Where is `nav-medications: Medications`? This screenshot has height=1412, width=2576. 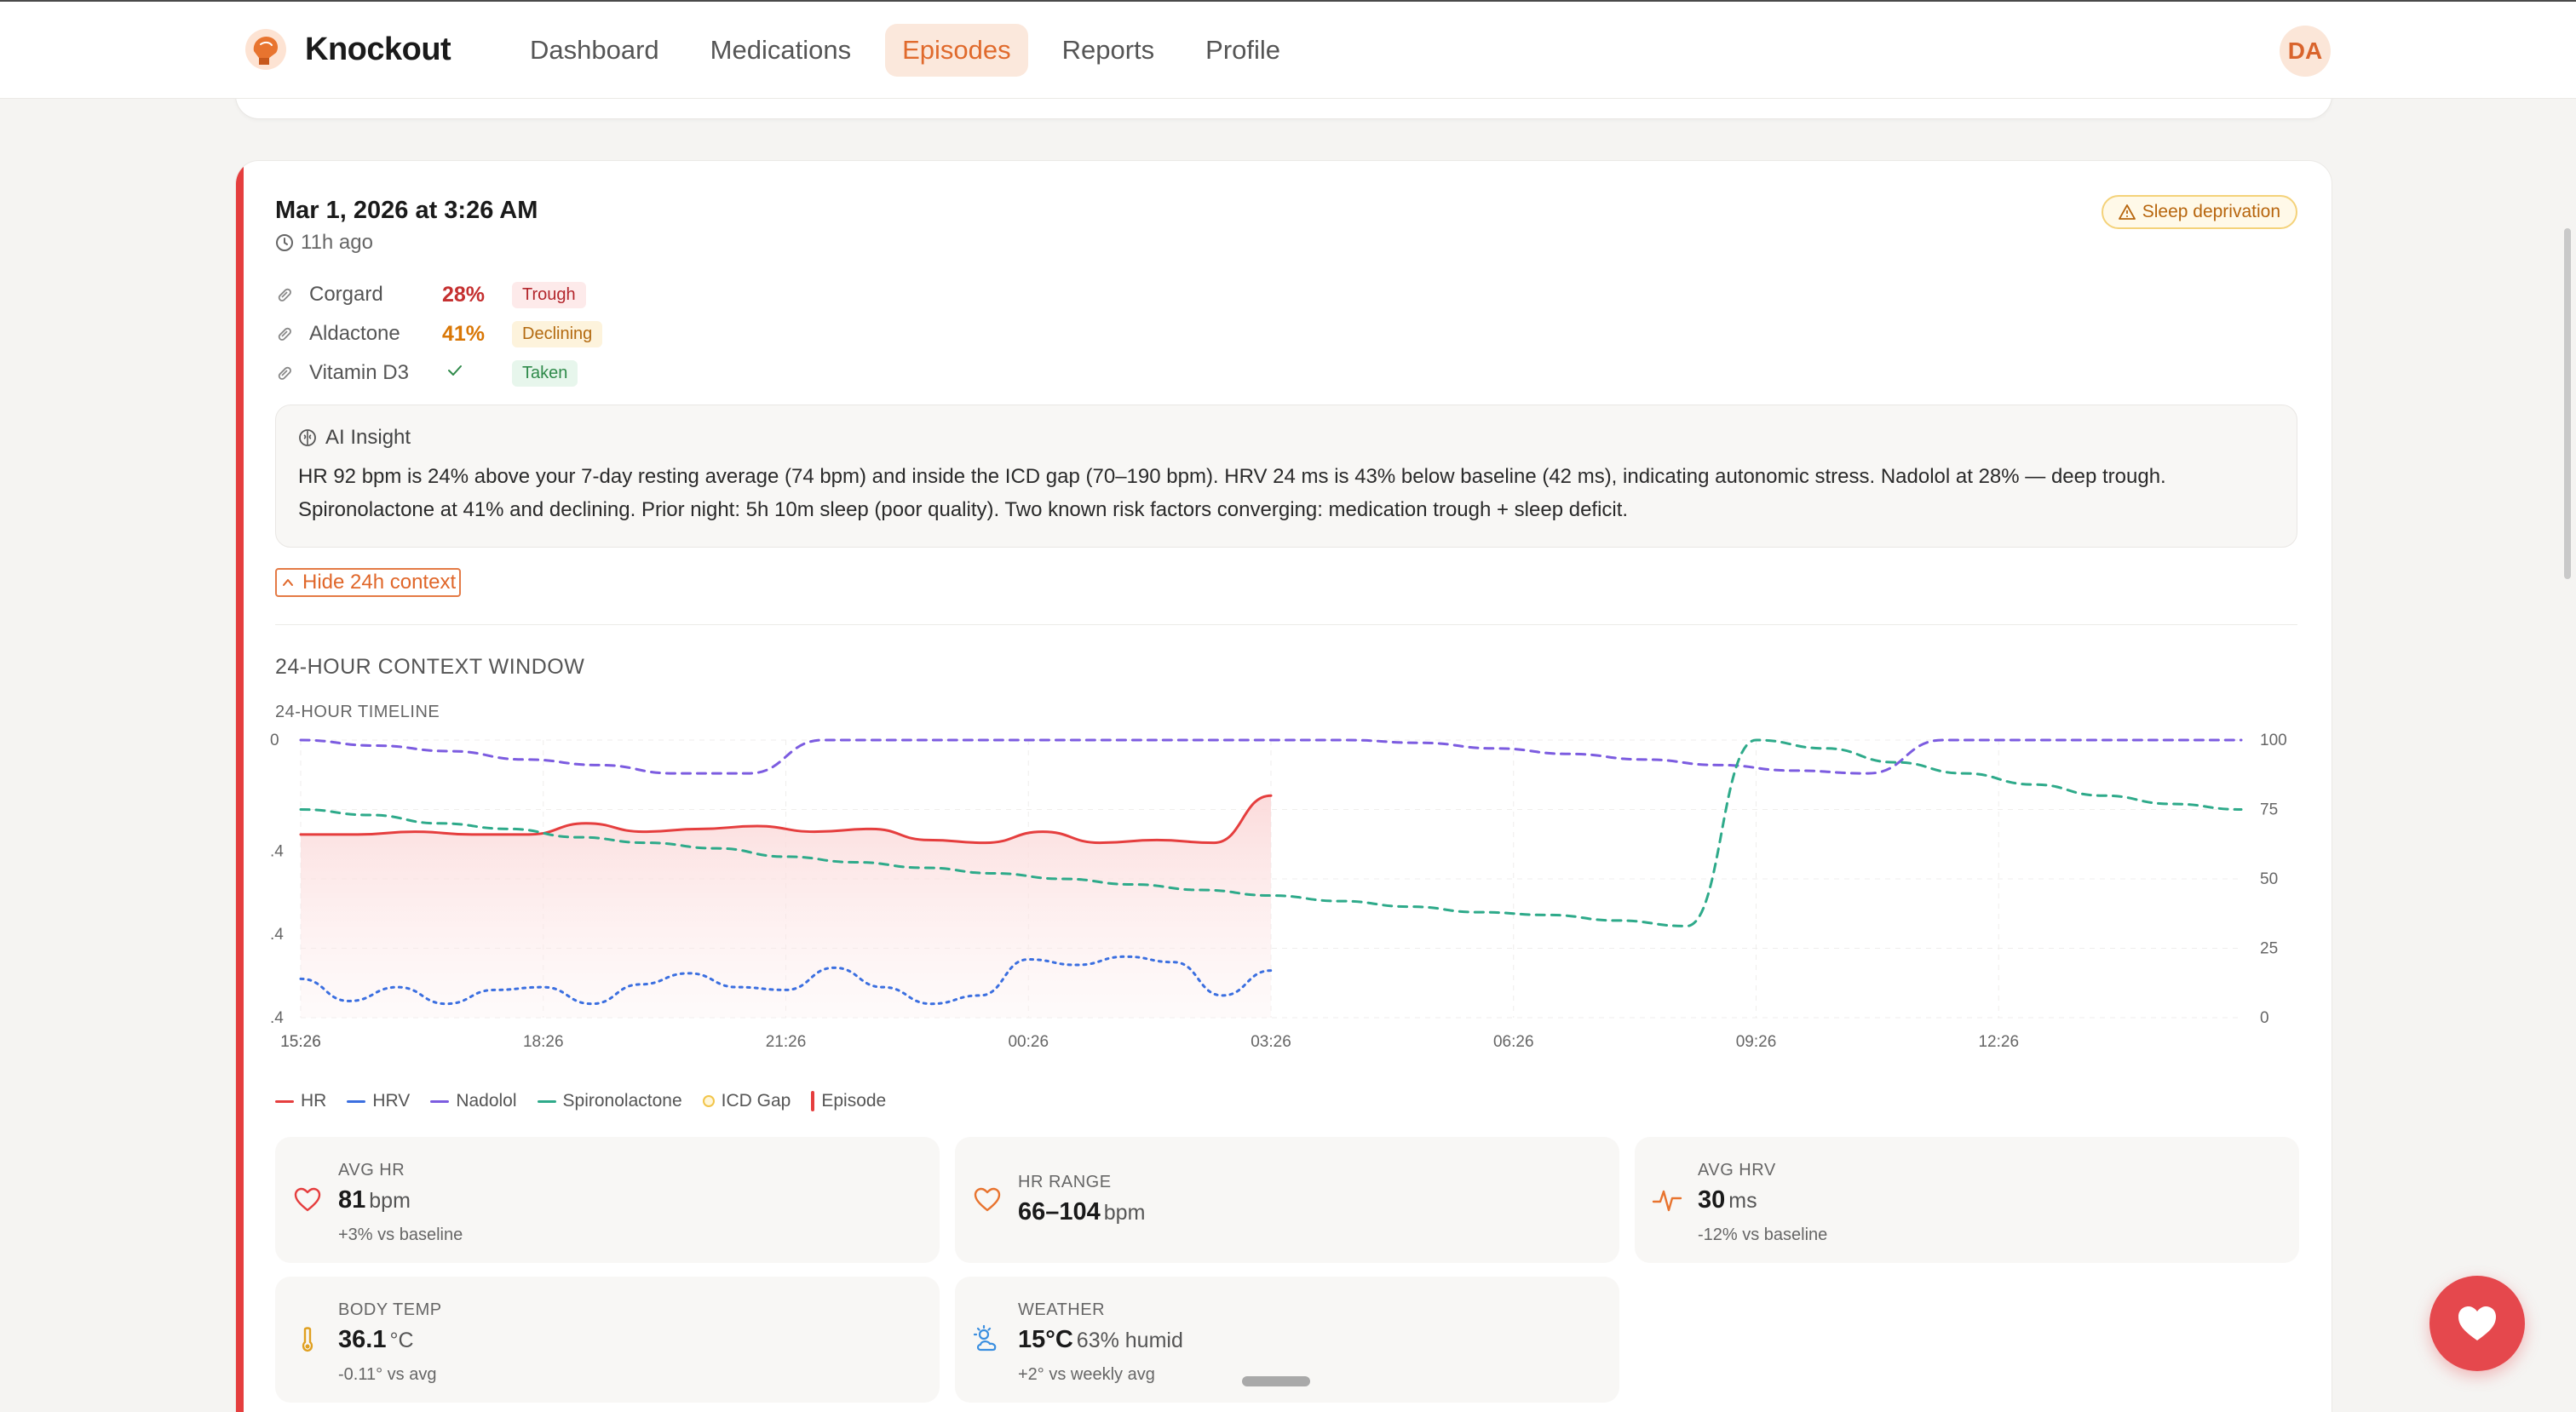 nav-medications: Medications is located at coordinates (781, 50).